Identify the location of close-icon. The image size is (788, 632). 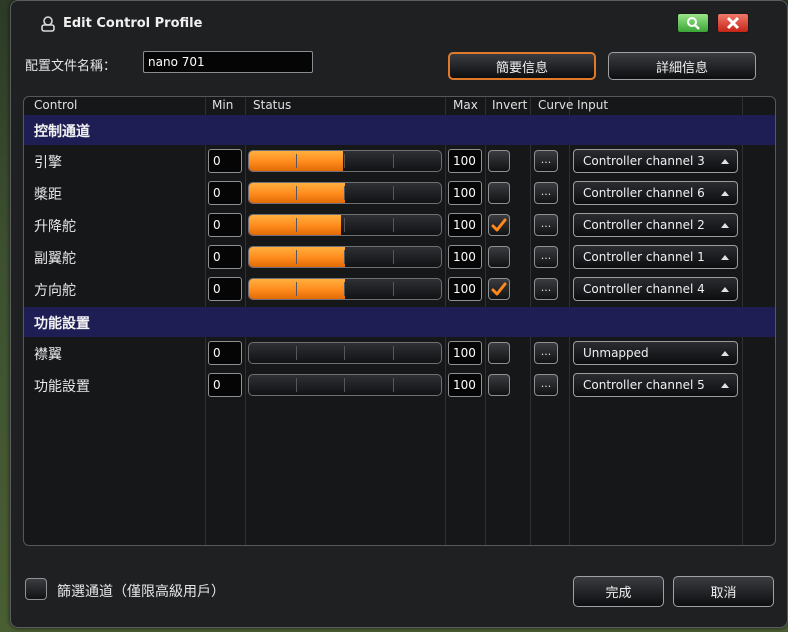
(733, 23).